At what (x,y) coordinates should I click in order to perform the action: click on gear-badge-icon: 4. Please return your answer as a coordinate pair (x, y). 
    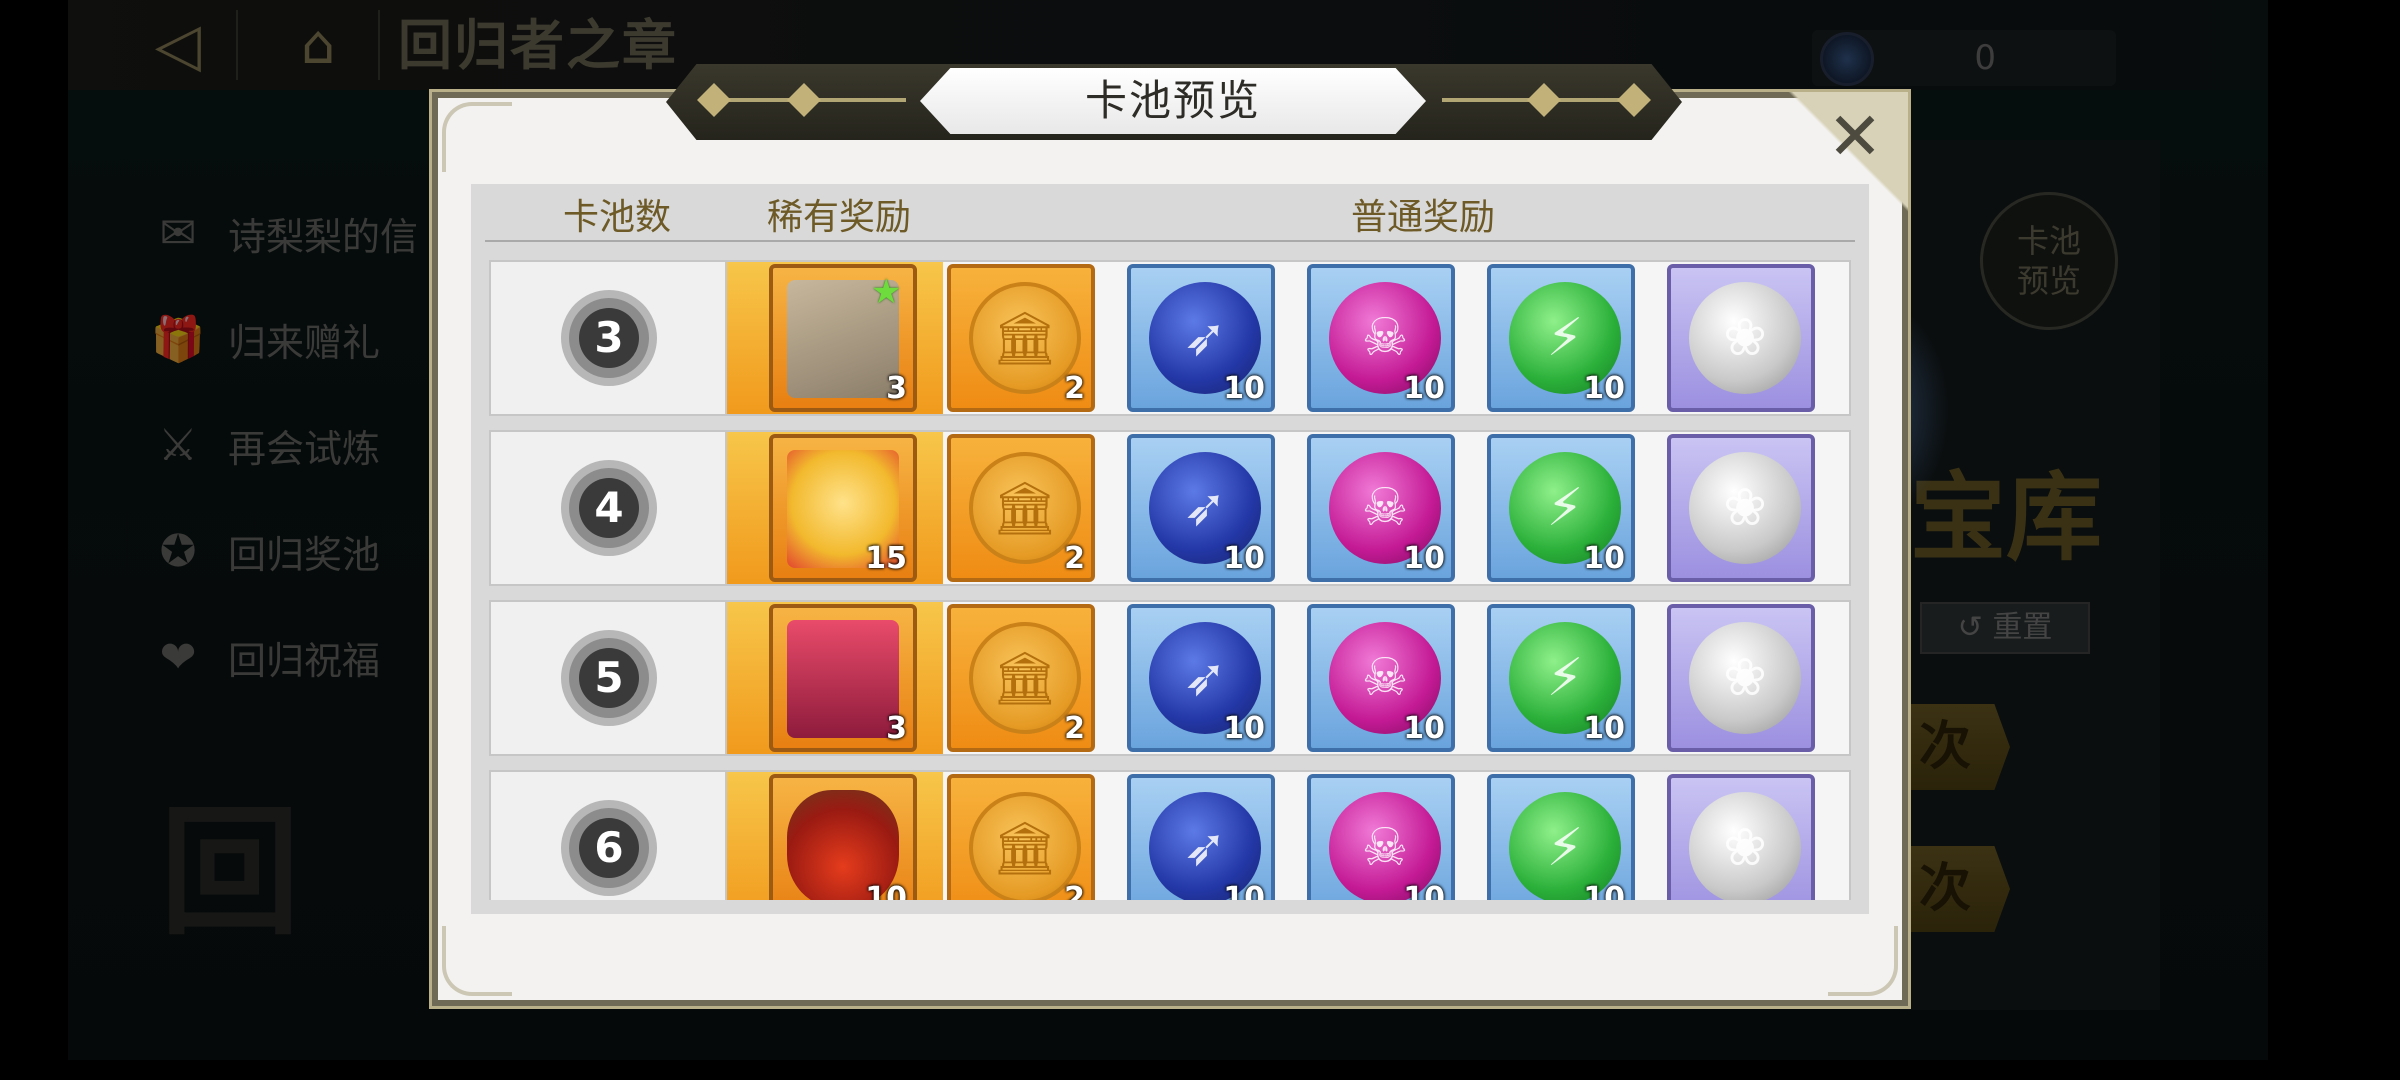
    Looking at the image, I should click on (609, 508).